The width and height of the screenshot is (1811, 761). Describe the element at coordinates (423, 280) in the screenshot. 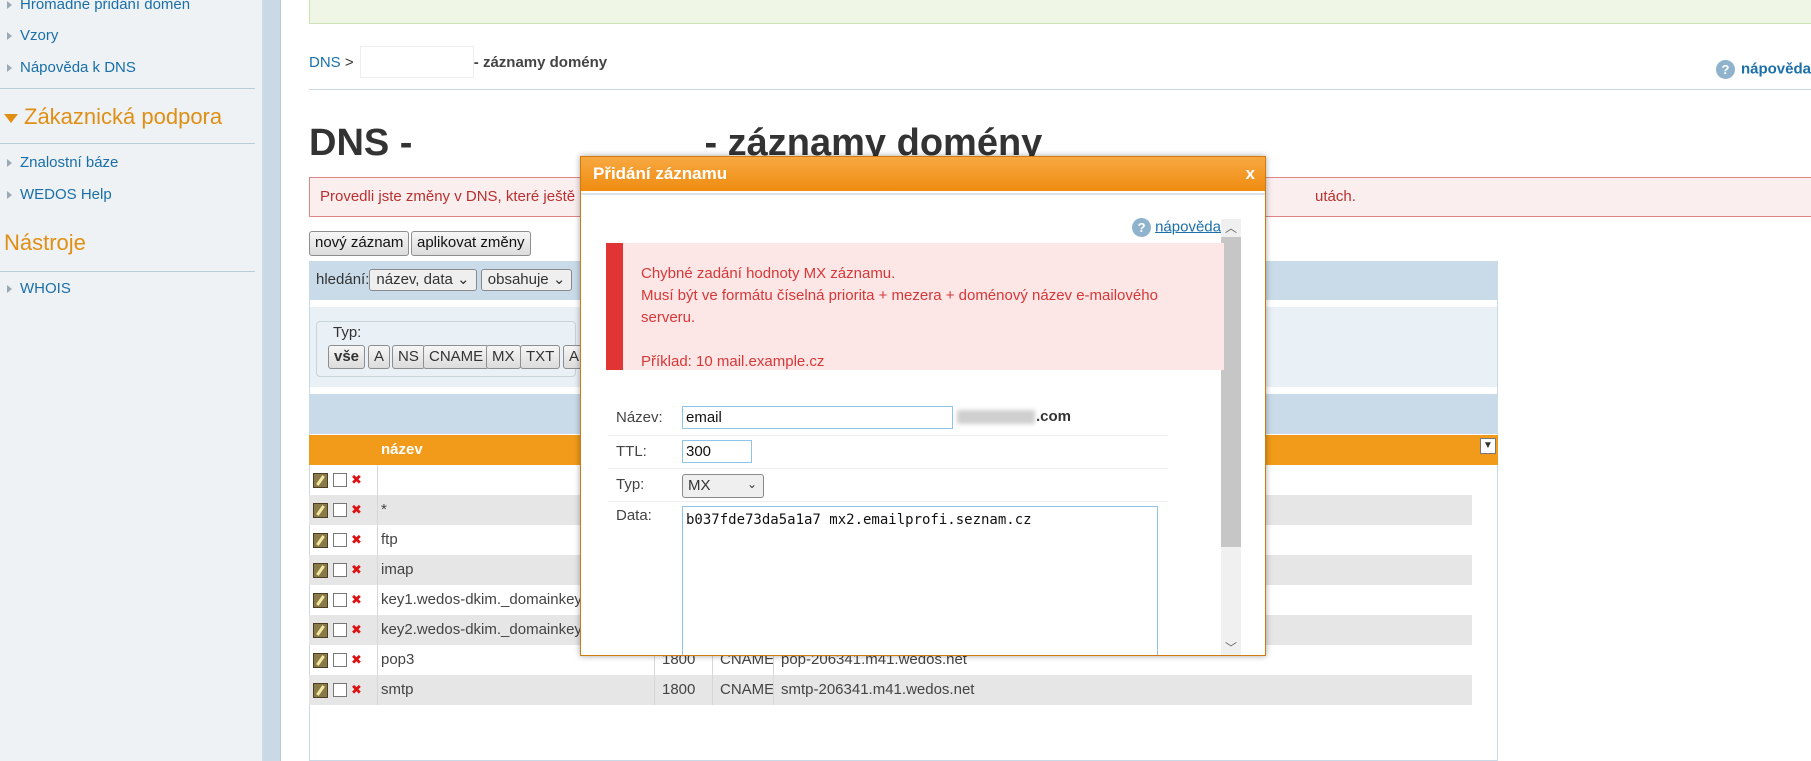

I see `search-field-select: název, data ⌄` at that location.